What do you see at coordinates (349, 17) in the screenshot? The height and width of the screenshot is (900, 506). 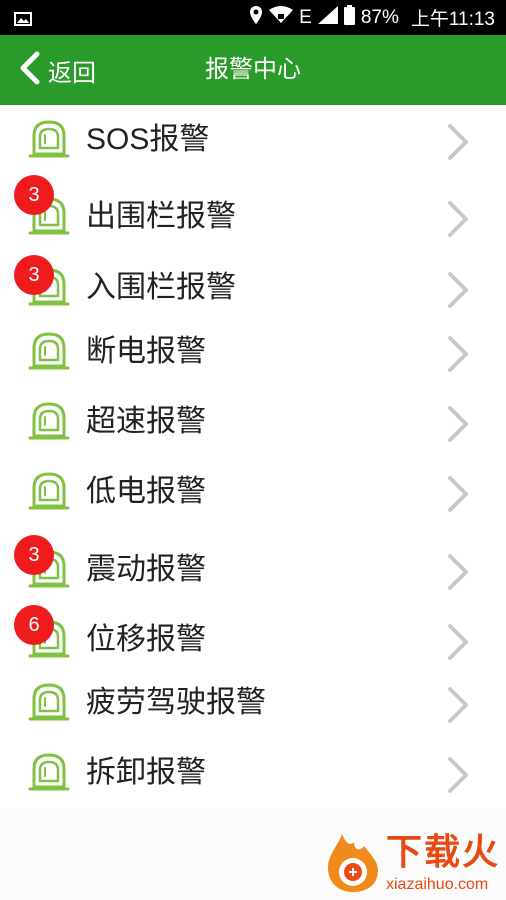 I see `battery-icon` at bounding box center [349, 17].